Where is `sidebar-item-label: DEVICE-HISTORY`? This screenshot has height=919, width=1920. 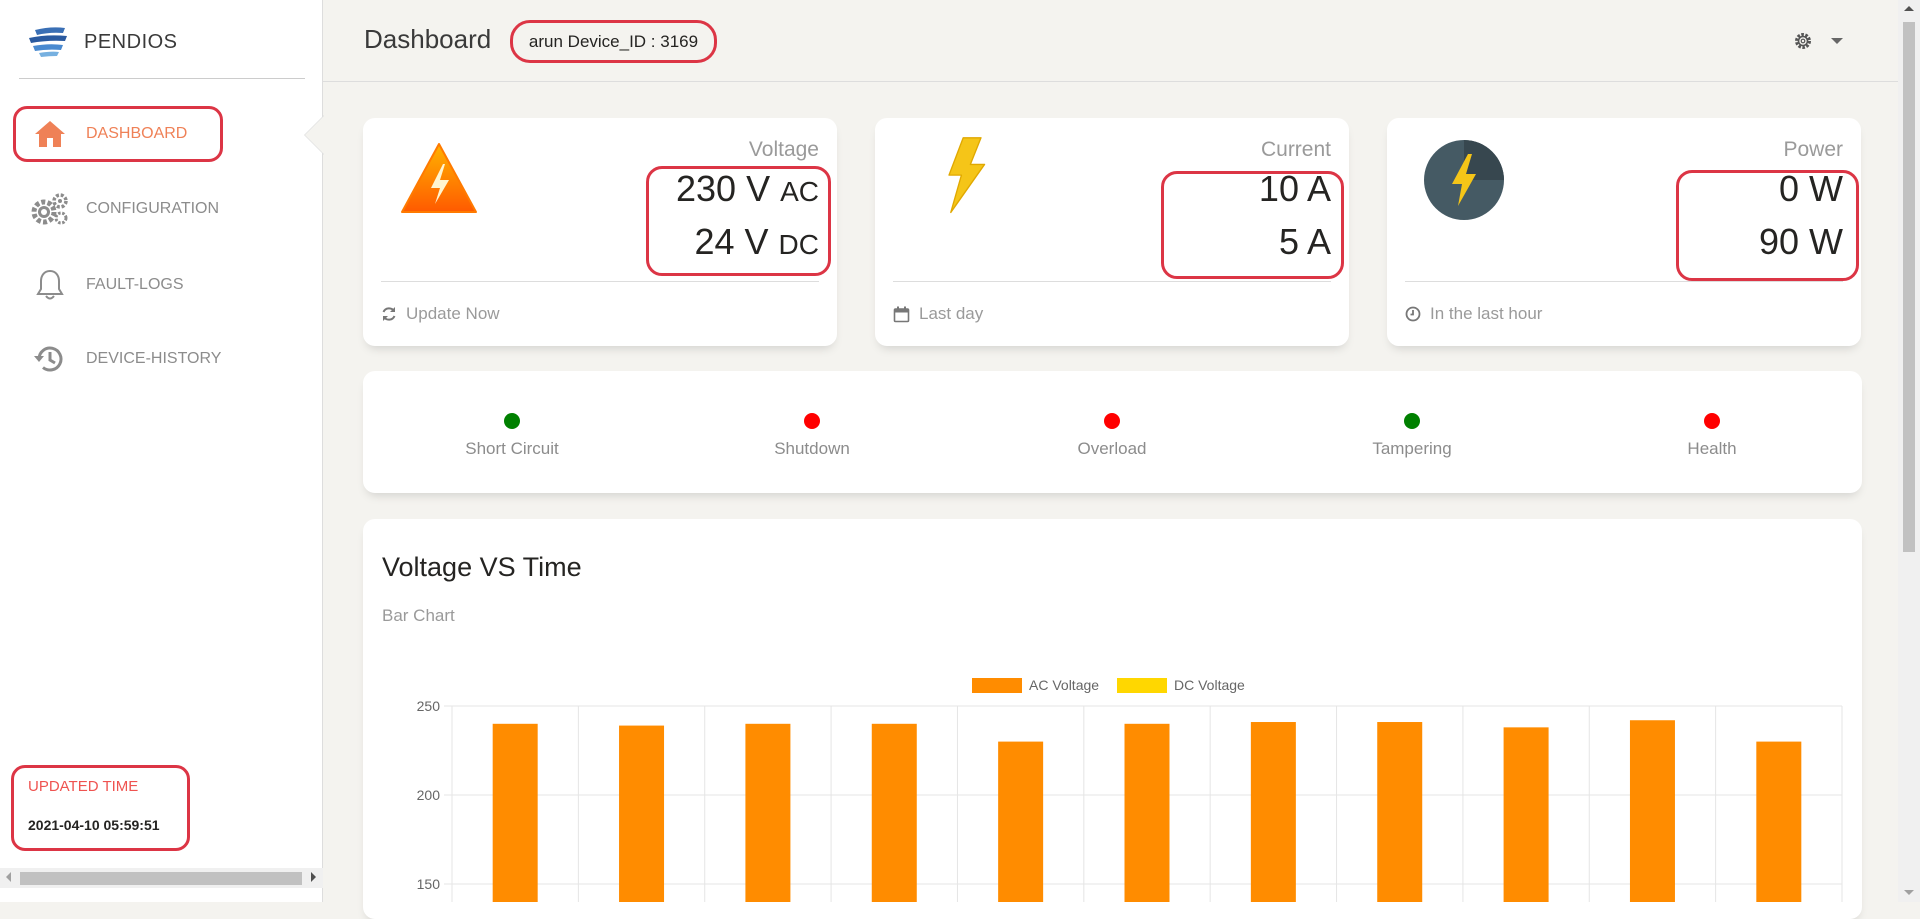 sidebar-item-label: DEVICE-HISTORY is located at coordinates (154, 358).